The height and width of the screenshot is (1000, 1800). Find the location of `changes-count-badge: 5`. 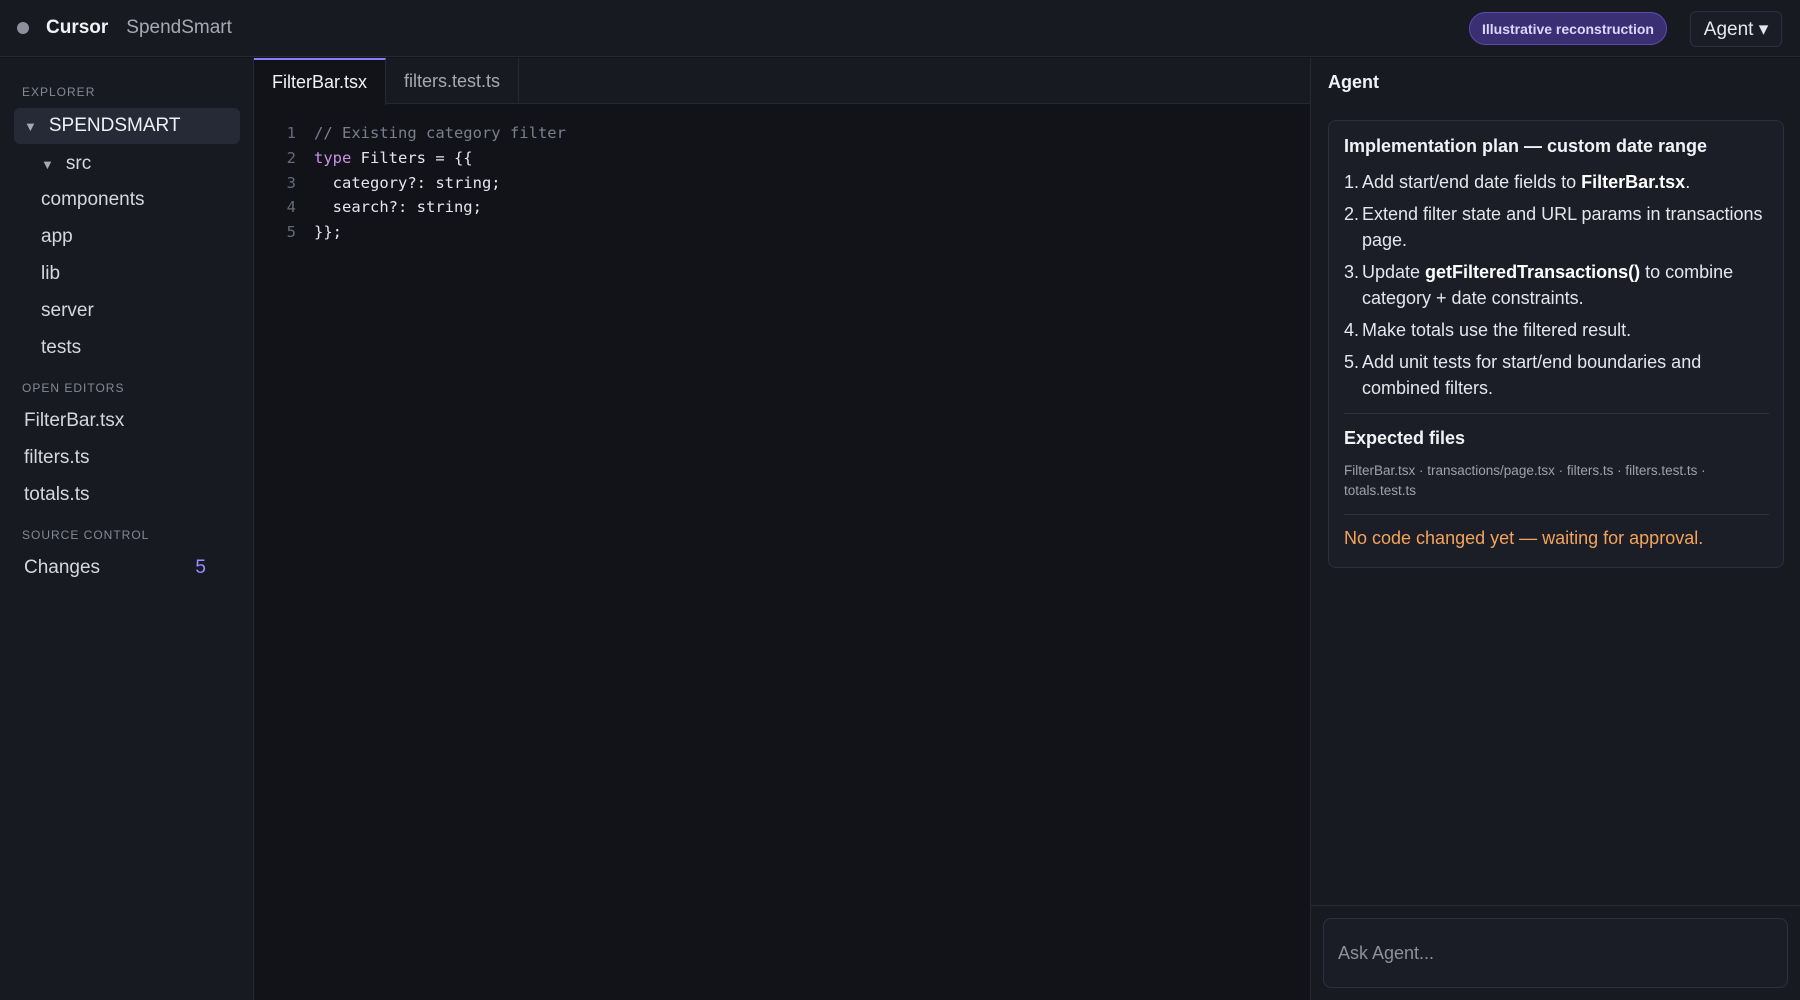

changes-count-badge: 5 is located at coordinates (200, 567).